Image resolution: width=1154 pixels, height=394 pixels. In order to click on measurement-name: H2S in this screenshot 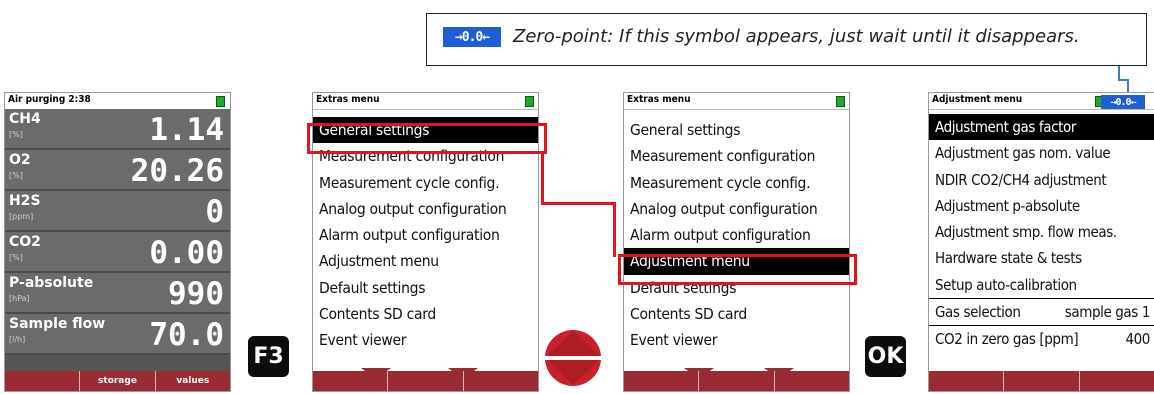, I will do `click(25, 201)`.